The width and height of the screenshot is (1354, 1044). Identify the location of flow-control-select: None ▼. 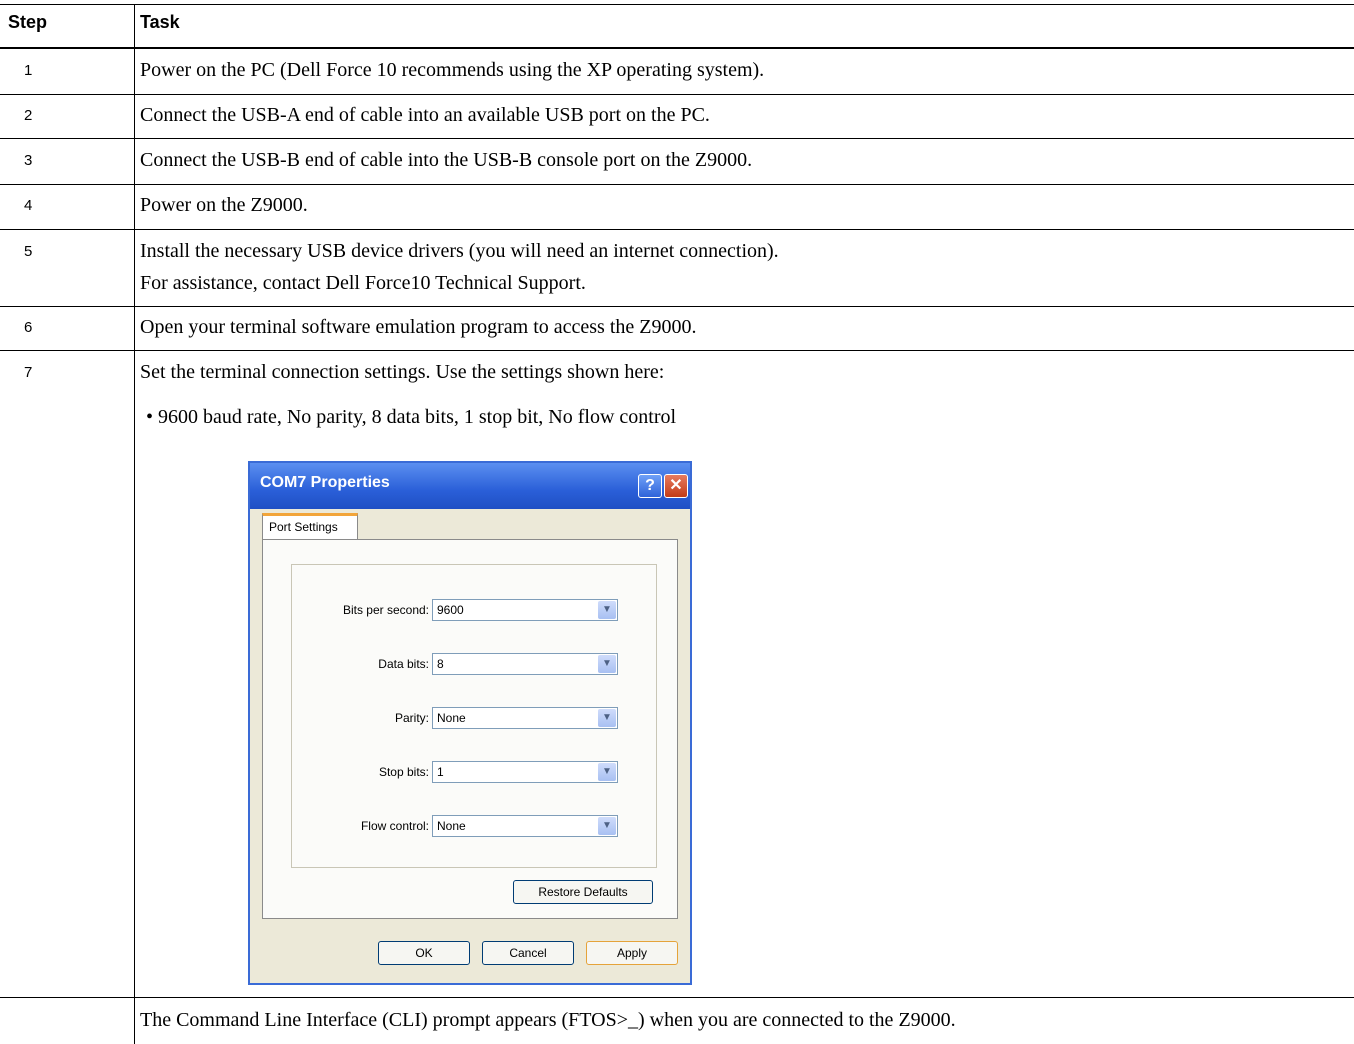
(525, 826).